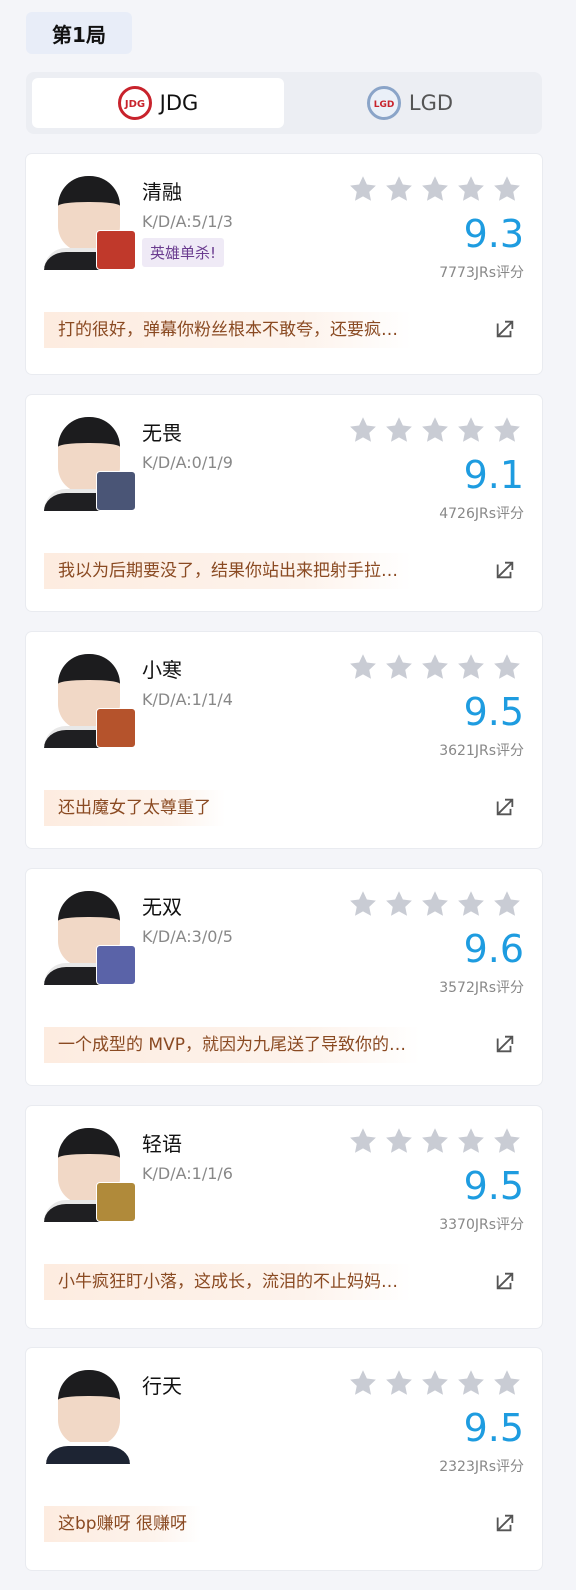 This screenshot has width=576, height=1590. What do you see at coordinates (481, 514) in the screenshot?
I see `raters-count: 4726JRs评分` at bounding box center [481, 514].